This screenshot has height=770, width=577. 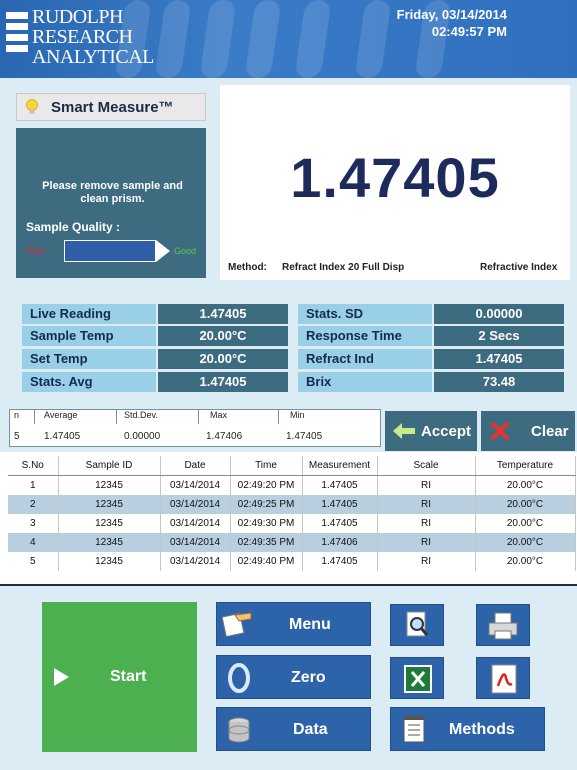 I want to click on cell-sno: 3, so click(x=33, y=523).